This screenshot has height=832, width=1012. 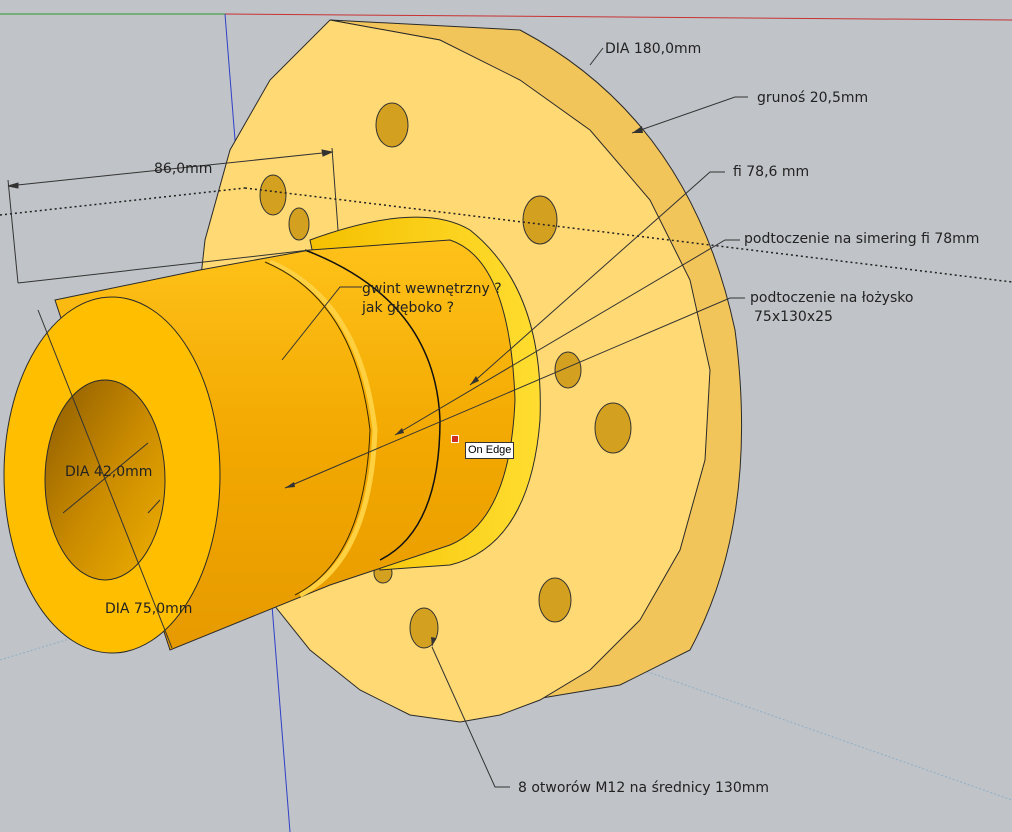 I want to click on dotted-guide, so click(x=123, y=201).